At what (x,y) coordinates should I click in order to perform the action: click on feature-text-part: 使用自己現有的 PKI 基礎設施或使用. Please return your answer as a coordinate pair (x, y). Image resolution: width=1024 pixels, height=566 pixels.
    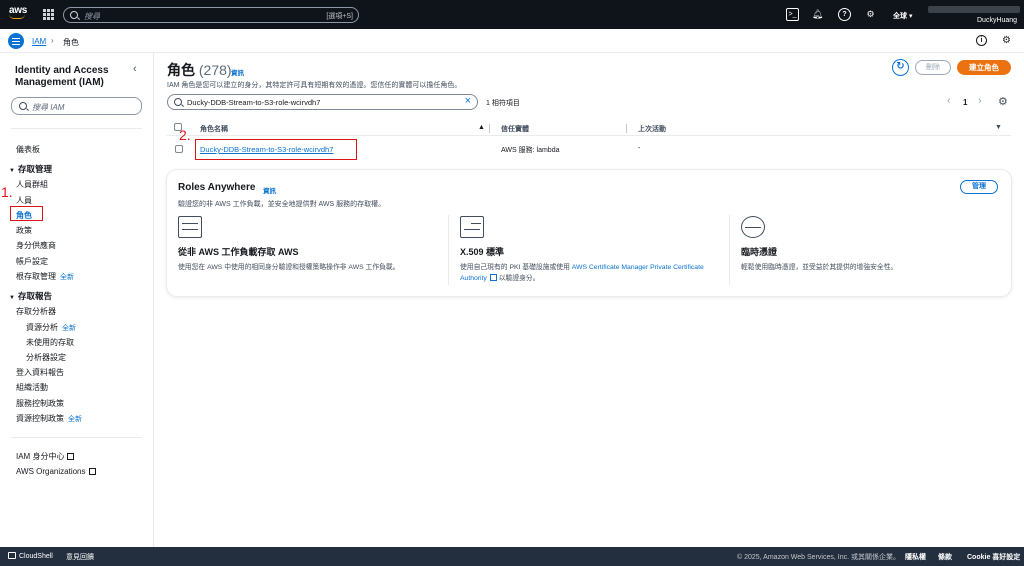
    Looking at the image, I should click on (516, 267).